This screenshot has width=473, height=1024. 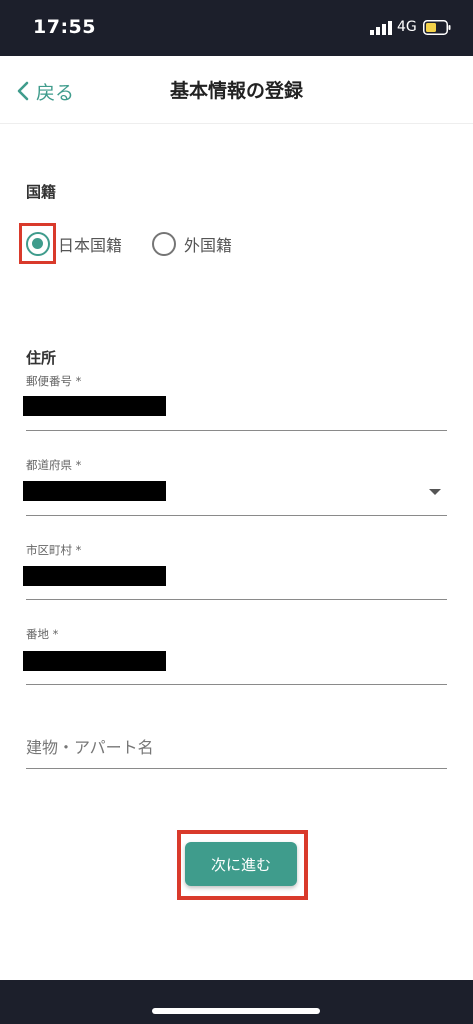 I want to click on prefecture-label: 都道府県 *, so click(x=54, y=465).